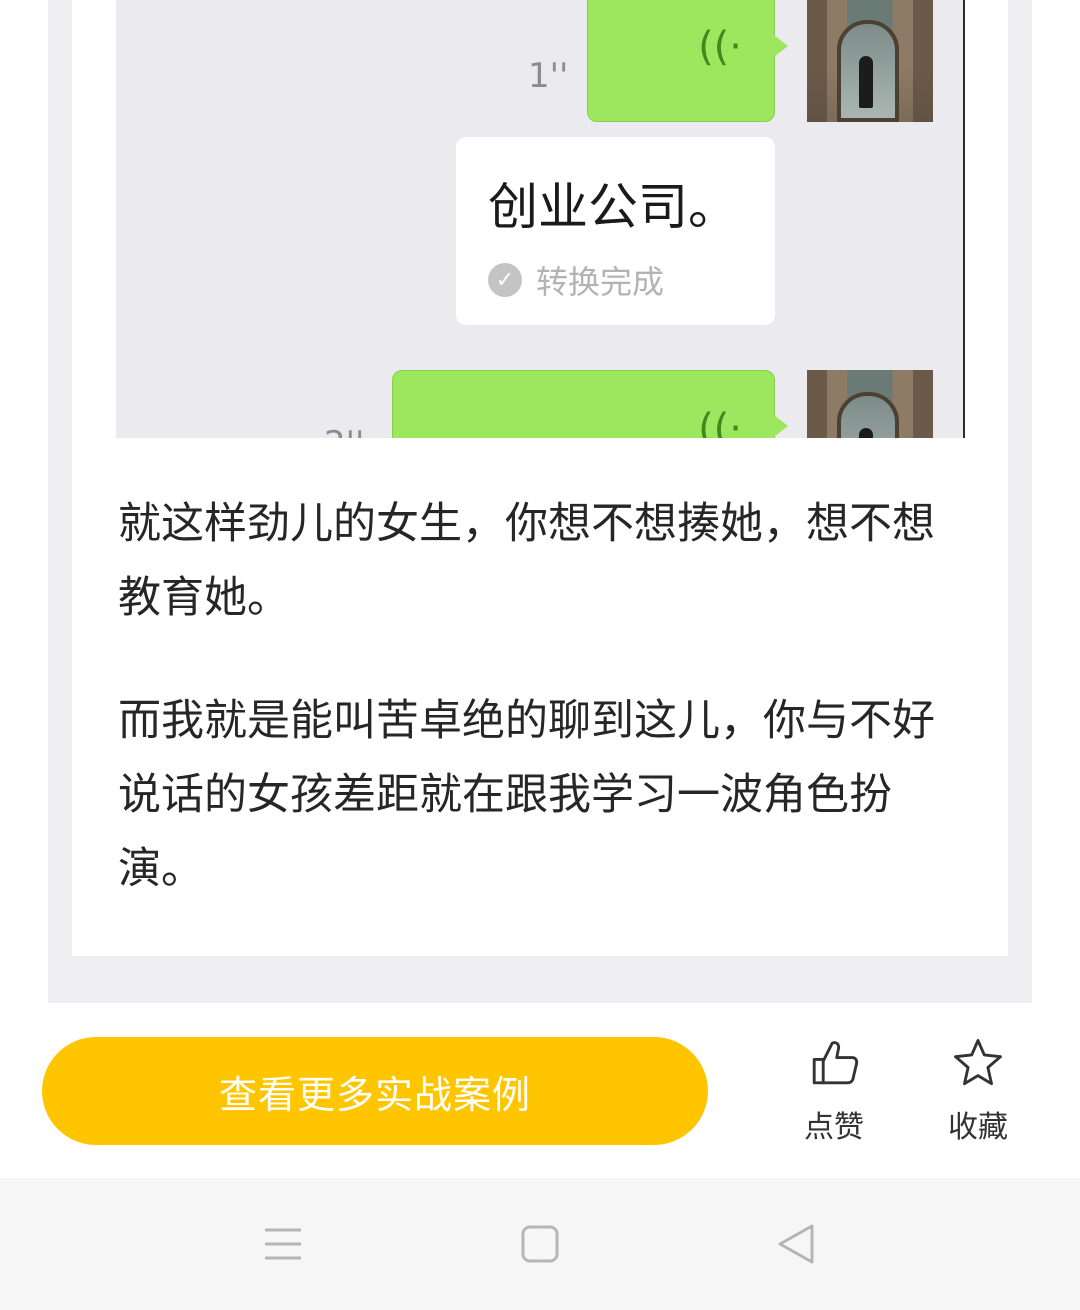  What do you see at coordinates (834, 1127) in the screenshot?
I see `like-label: 点赞` at bounding box center [834, 1127].